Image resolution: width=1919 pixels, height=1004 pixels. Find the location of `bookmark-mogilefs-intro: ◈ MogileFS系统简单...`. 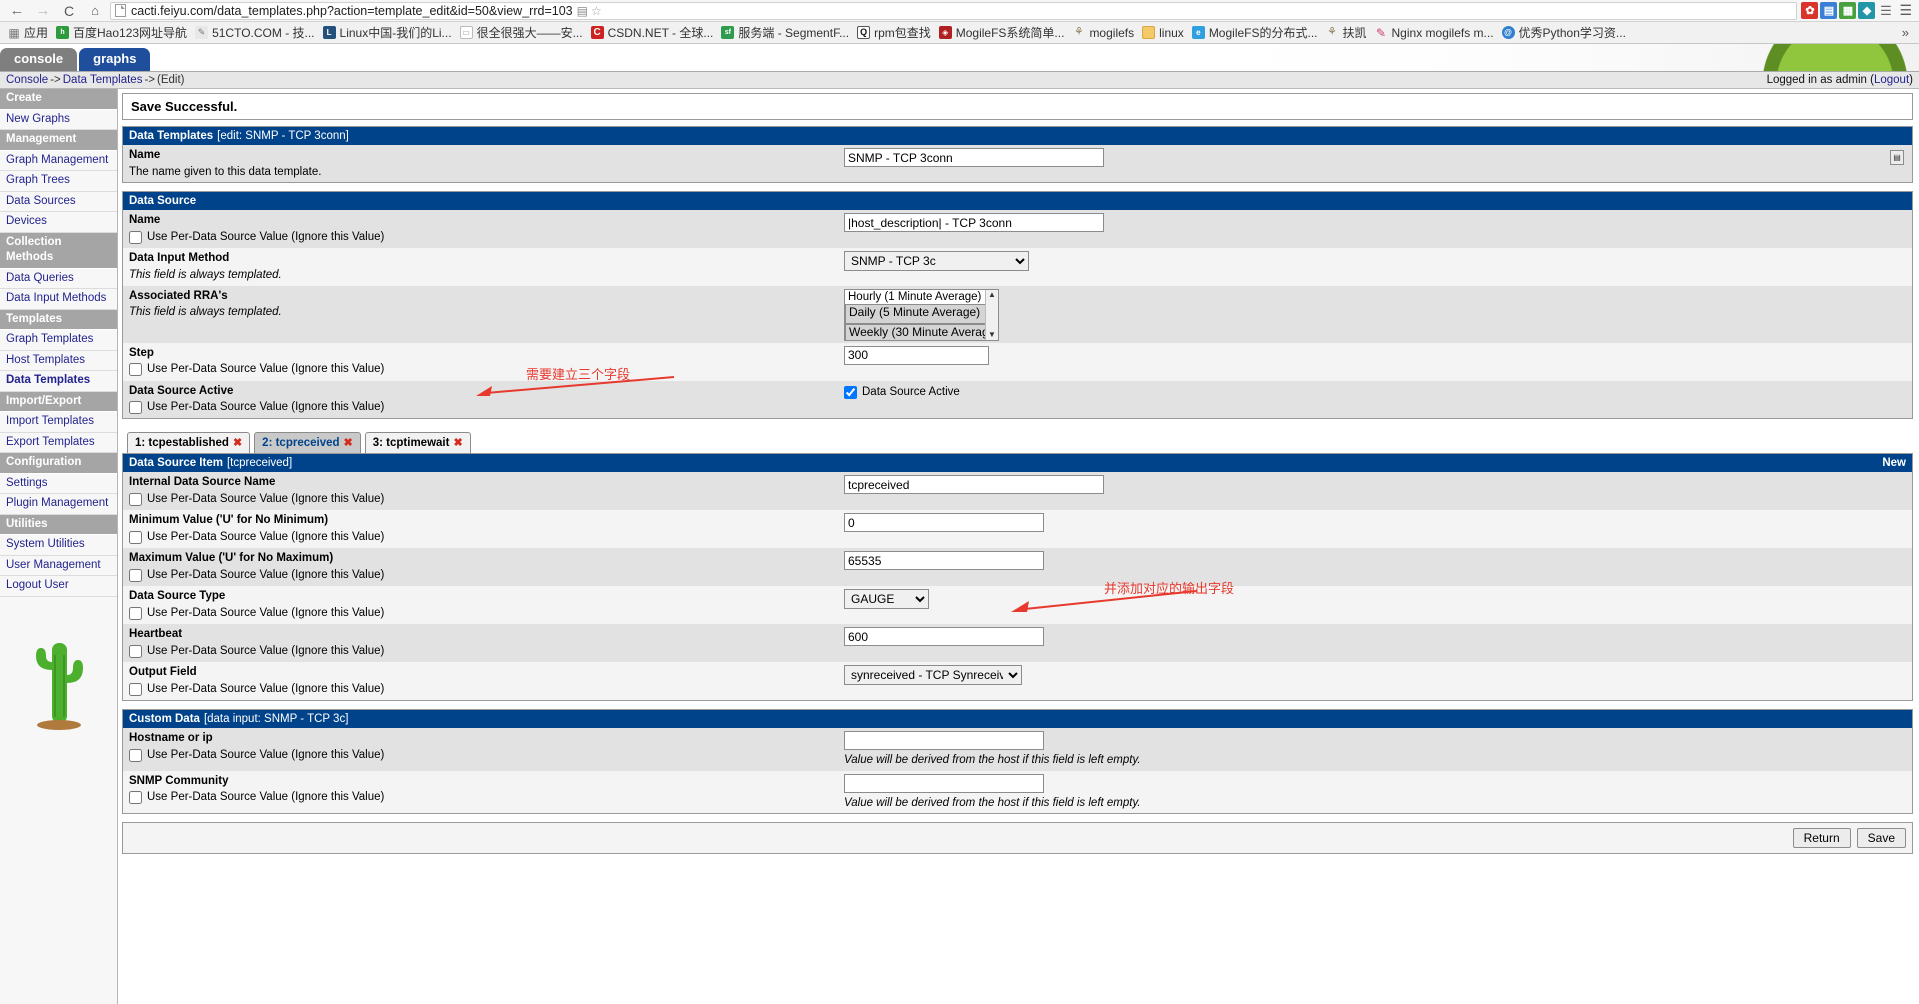

bookmark-mogilefs-intro: ◈ MogileFS系统简单... is located at coordinates (1003, 32).